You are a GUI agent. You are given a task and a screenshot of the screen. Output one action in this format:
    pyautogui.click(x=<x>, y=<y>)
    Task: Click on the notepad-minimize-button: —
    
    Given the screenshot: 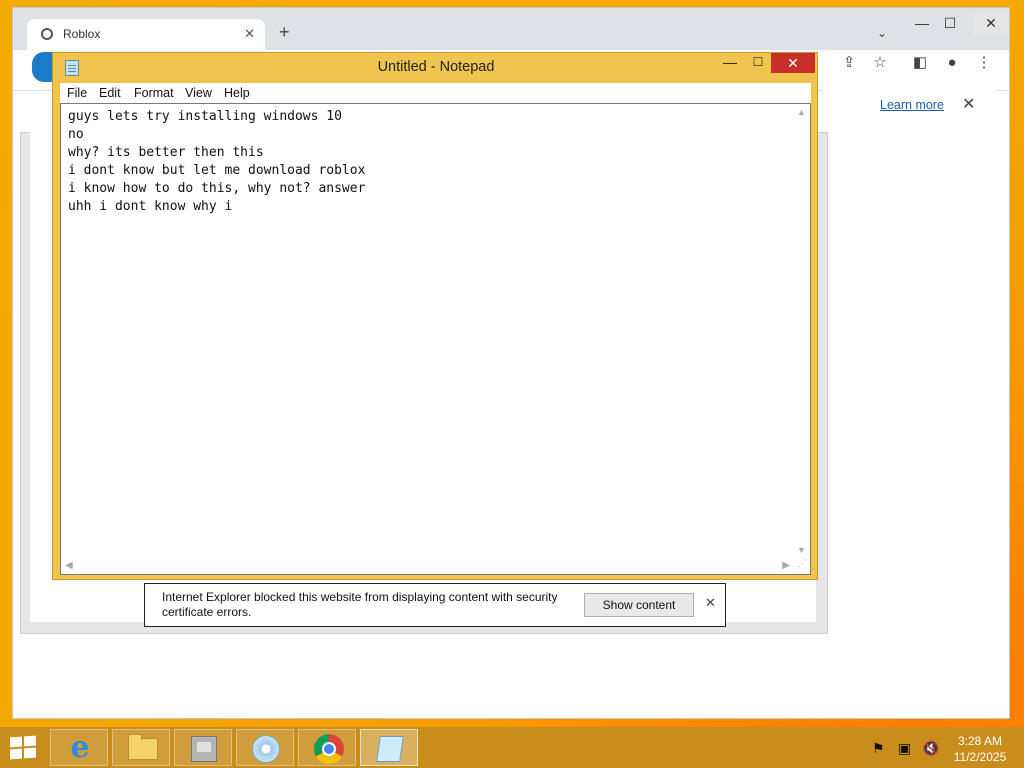 What is the action you would take?
    pyautogui.click(x=730, y=64)
    